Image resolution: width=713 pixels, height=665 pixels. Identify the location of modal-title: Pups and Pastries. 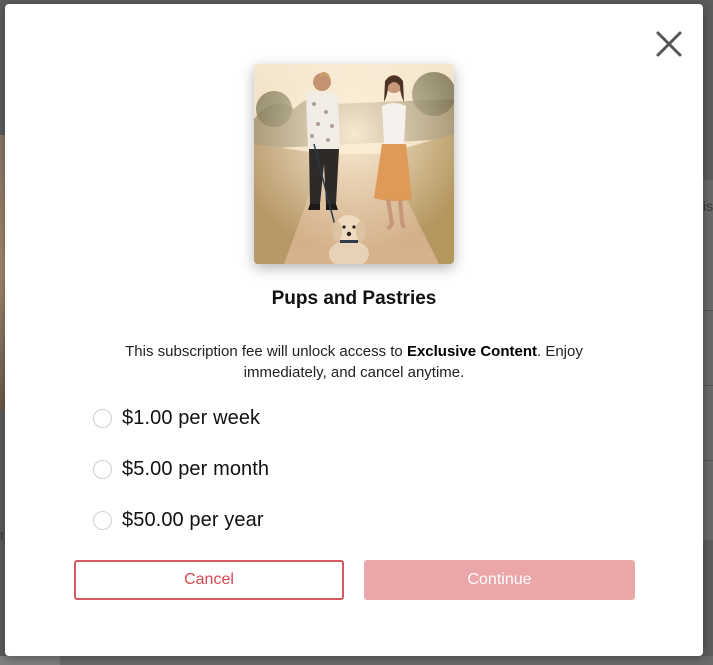
(354, 298).